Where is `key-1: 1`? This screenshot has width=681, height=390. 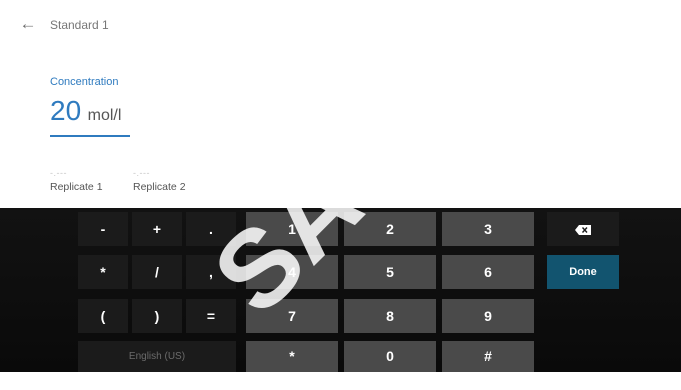 key-1: 1 is located at coordinates (292, 229).